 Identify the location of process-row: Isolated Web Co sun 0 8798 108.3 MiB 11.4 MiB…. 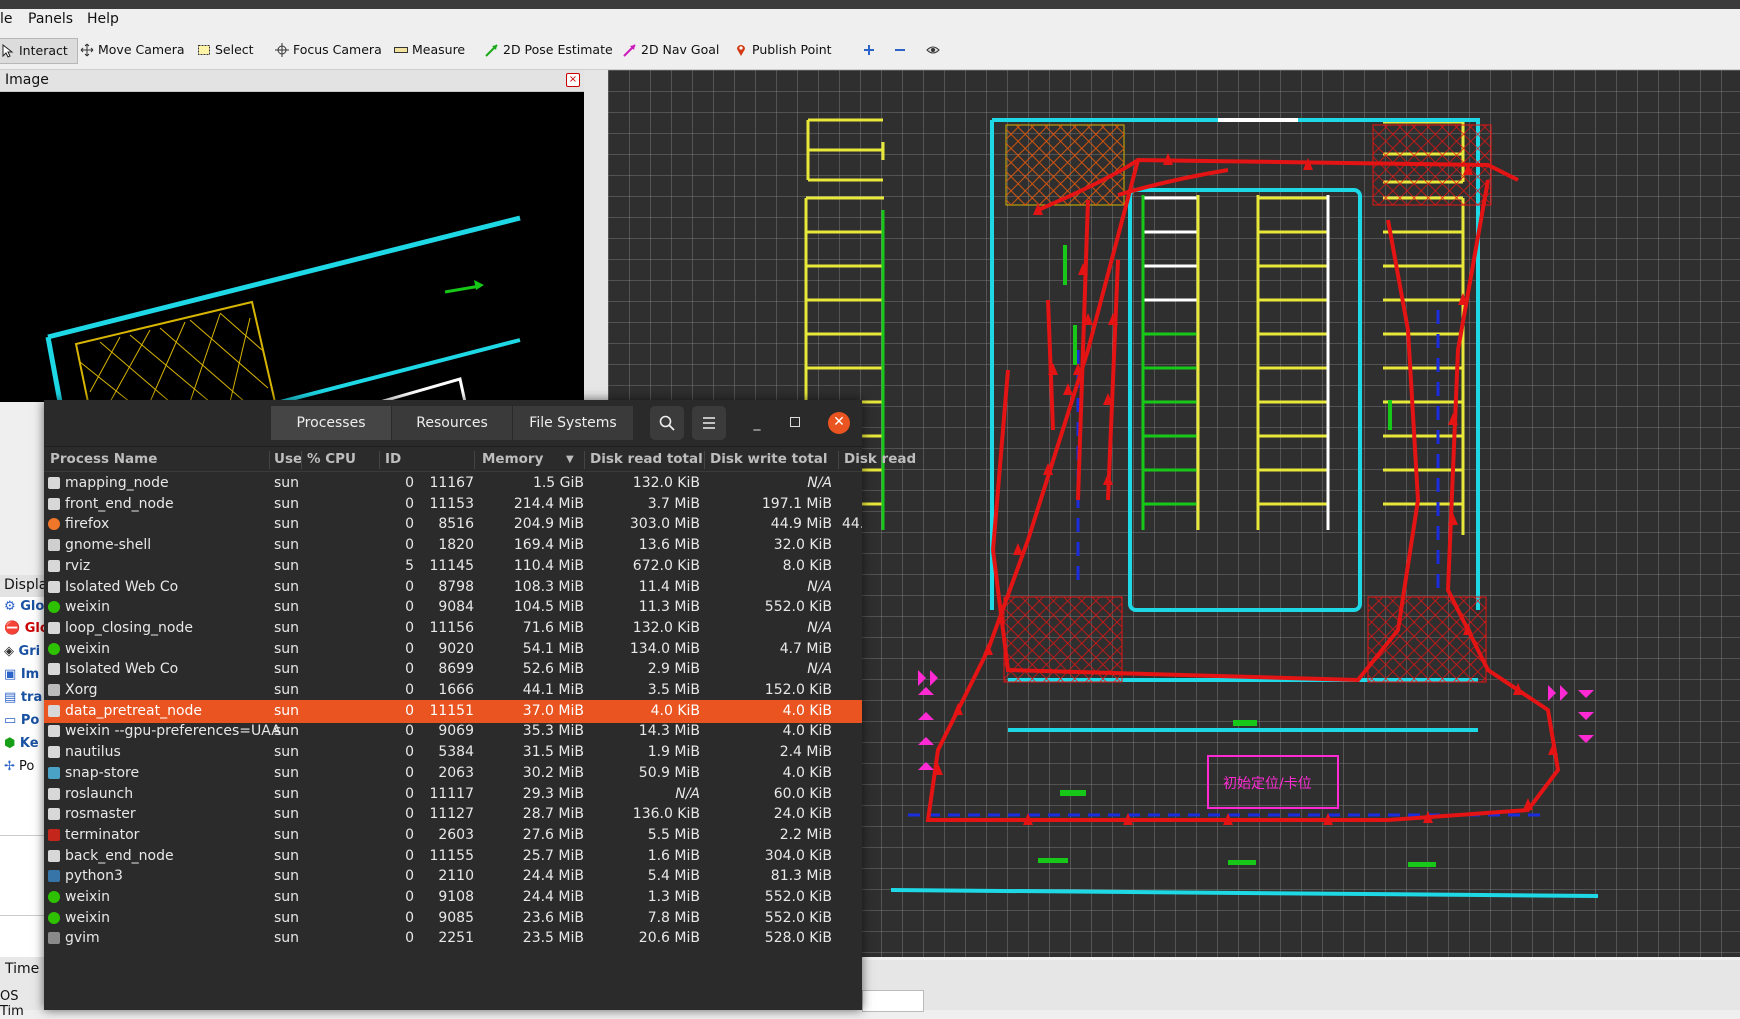
(453, 587).